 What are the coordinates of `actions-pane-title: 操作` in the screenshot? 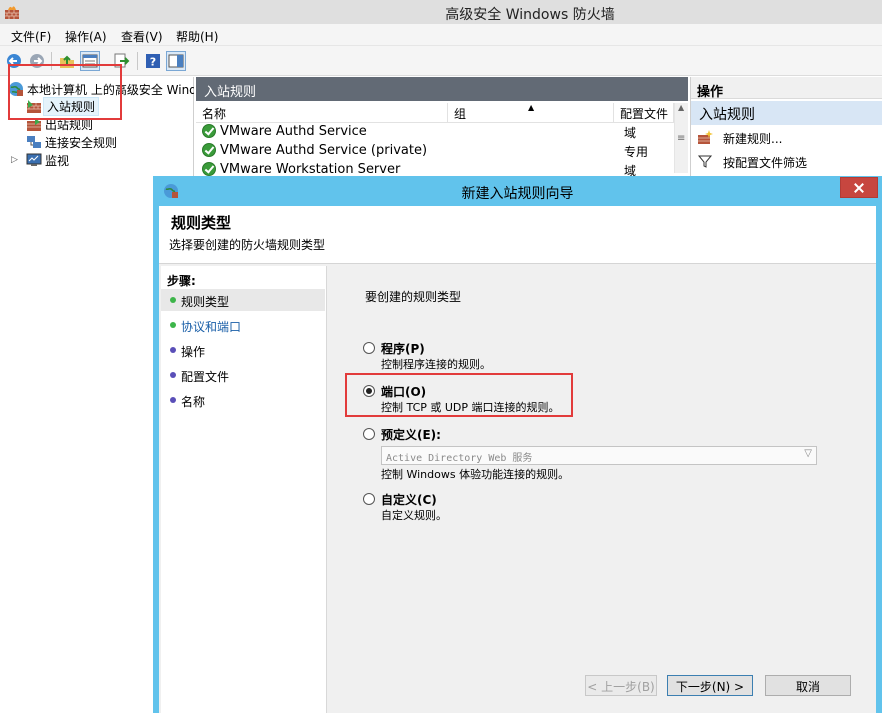 It's located at (786, 88).